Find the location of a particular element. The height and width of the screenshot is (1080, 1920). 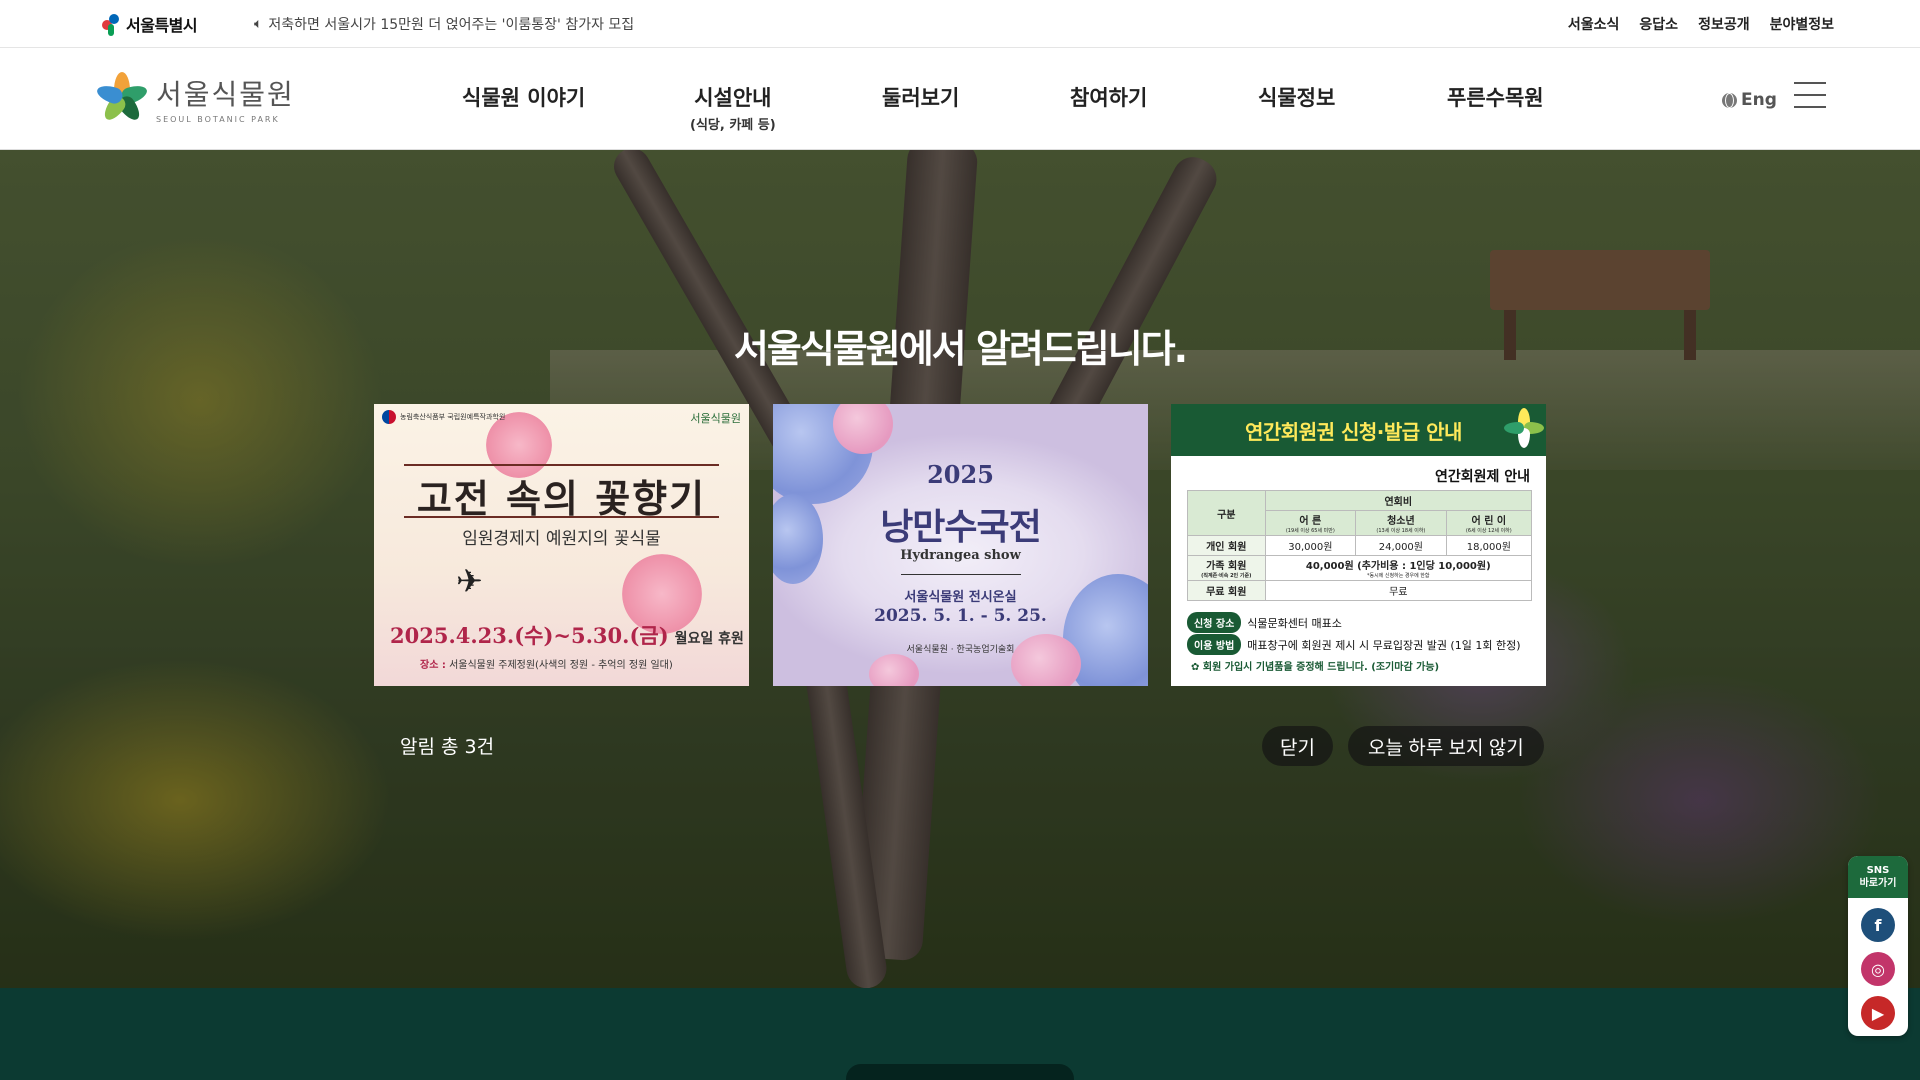

sns-label: SNS 바로가기 is located at coordinates (1878, 877).